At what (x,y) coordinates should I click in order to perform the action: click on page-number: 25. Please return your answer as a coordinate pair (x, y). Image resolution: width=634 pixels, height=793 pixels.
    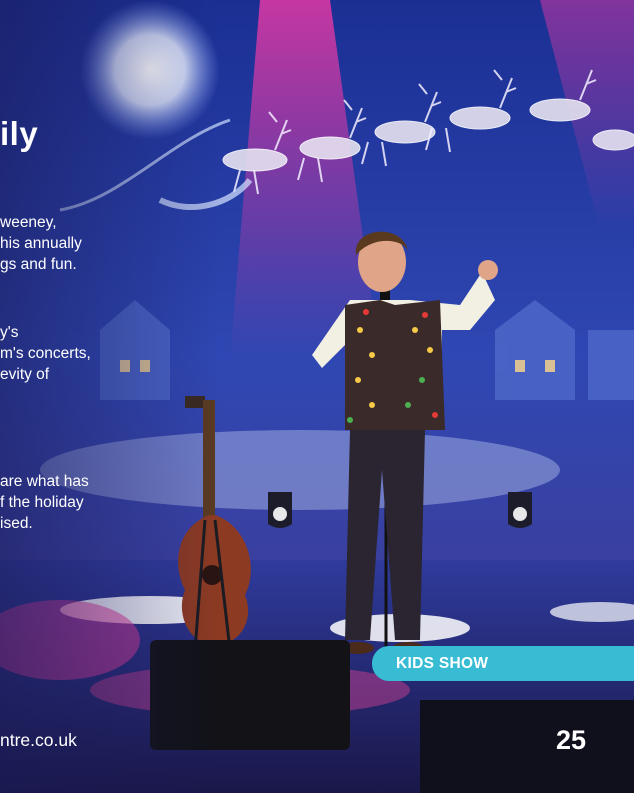
    Looking at the image, I should click on (571, 740).